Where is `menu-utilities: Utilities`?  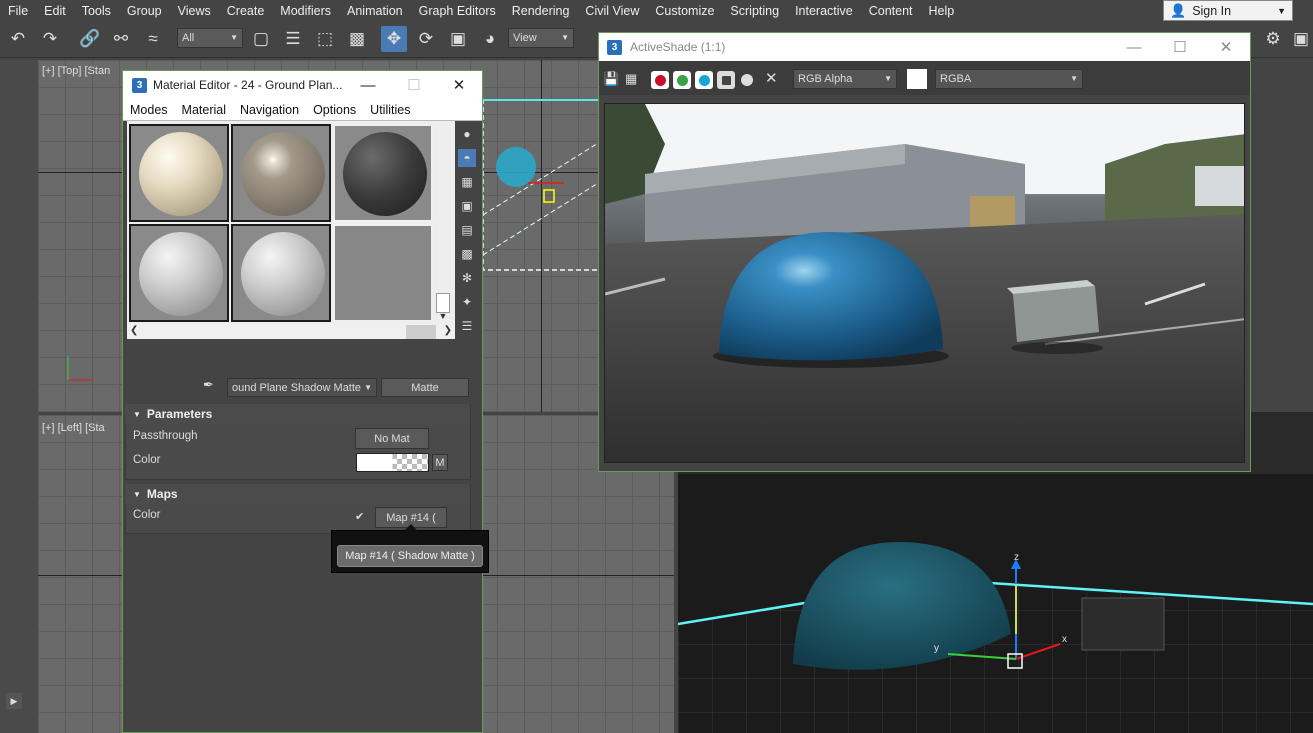
menu-utilities: Utilities is located at coordinates (390, 110).